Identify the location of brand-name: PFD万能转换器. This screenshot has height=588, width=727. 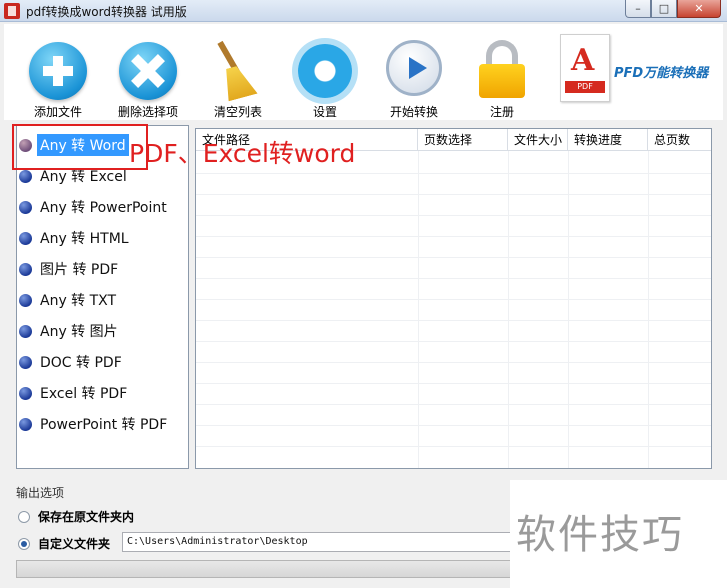
(661, 73).